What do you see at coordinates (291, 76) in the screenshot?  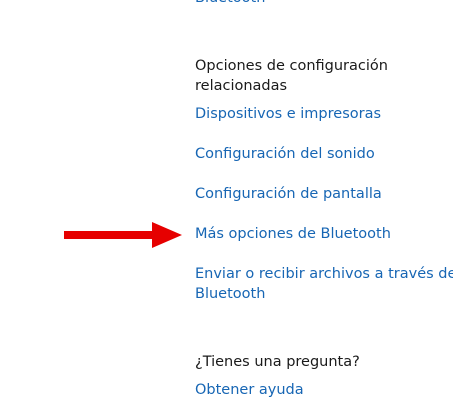 I see `related-settings-heading: Opciones de configuración relacionadas` at bounding box center [291, 76].